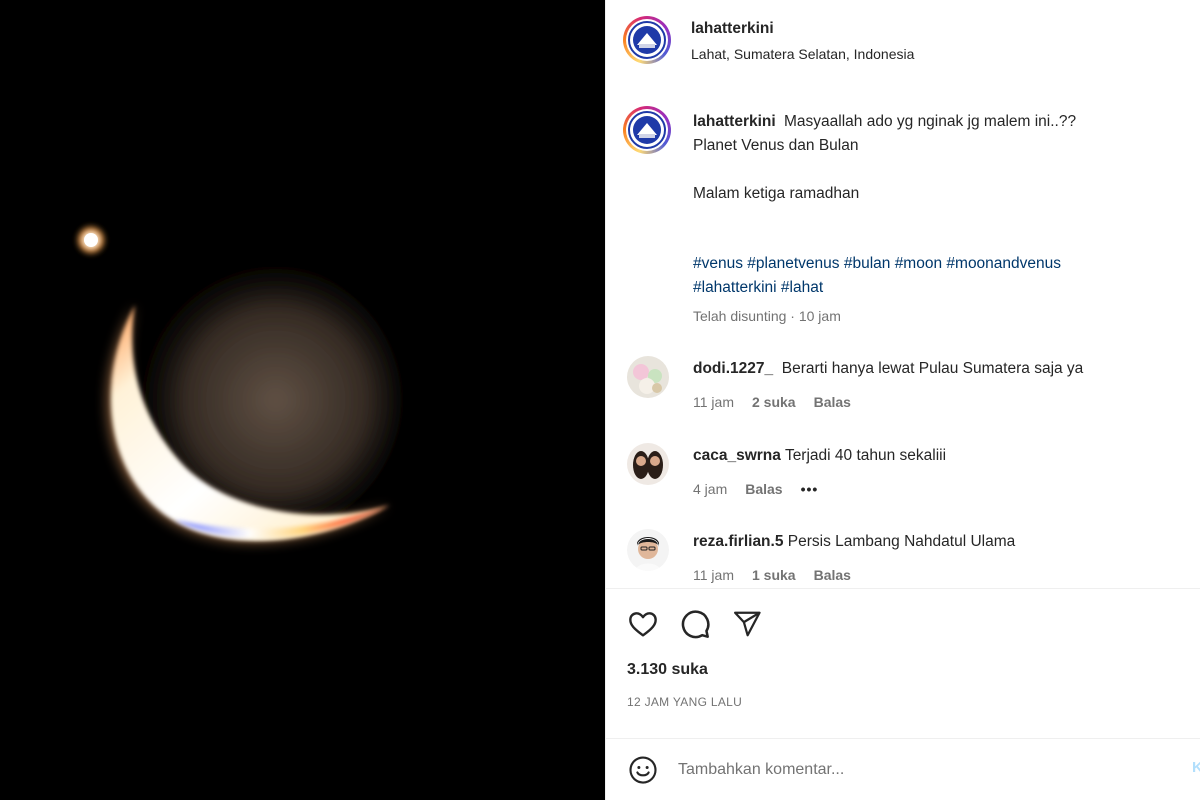 The width and height of the screenshot is (1200, 800). What do you see at coordinates (1196, 767) in the screenshot?
I see `post-comment-button: Kirim` at bounding box center [1196, 767].